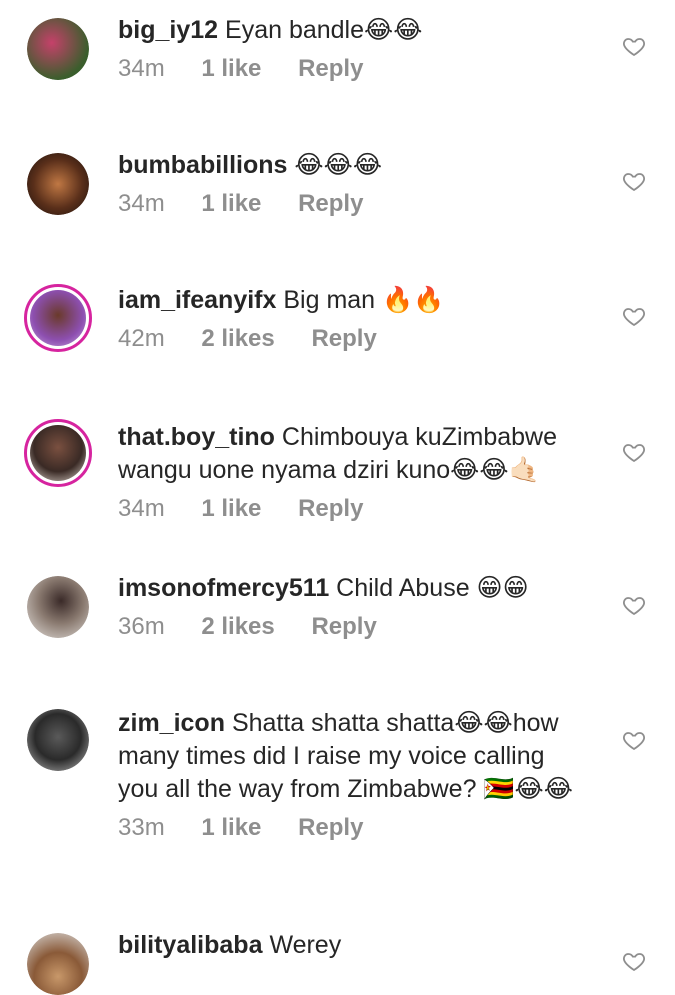  I want to click on comment-text: big_iy12 Eyan bandle😂😂, so click(353, 30).